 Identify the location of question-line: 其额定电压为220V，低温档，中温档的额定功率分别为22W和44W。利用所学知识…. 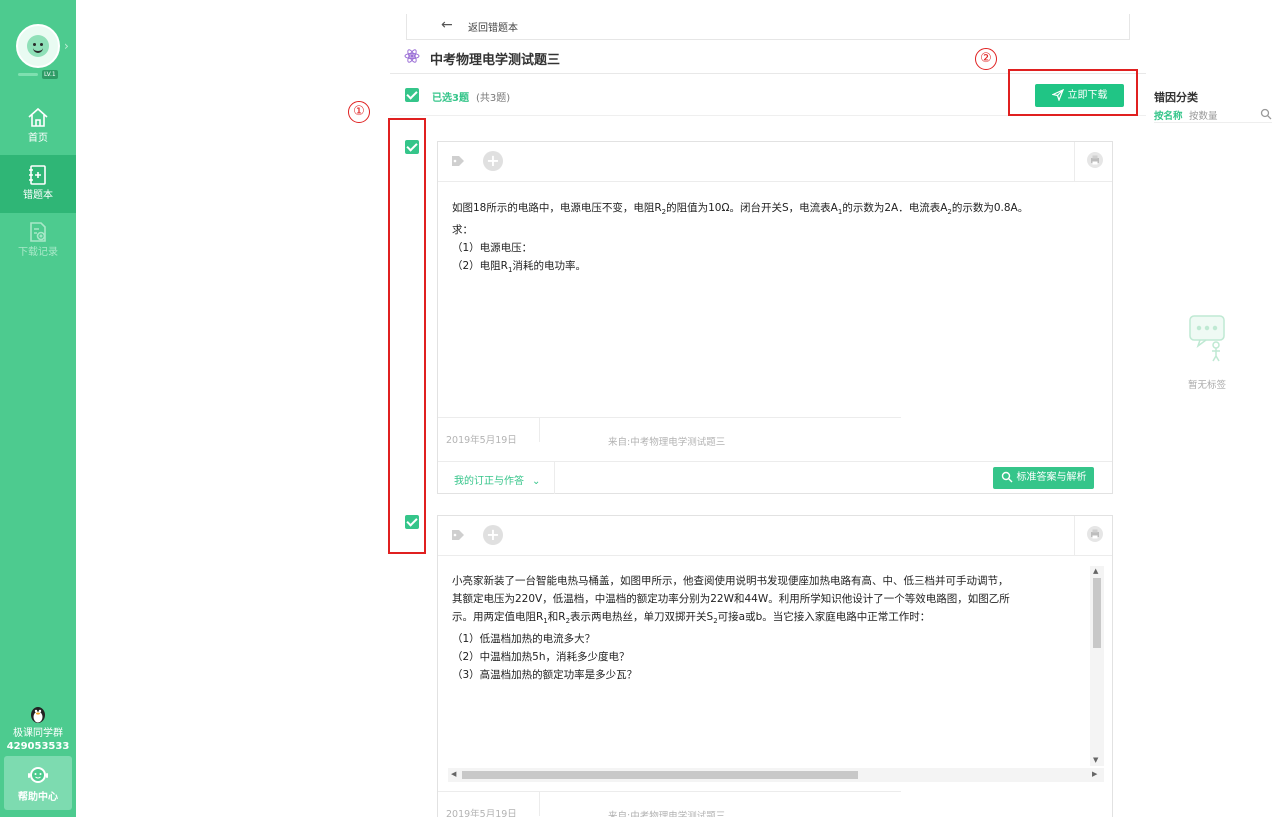
(731, 599).